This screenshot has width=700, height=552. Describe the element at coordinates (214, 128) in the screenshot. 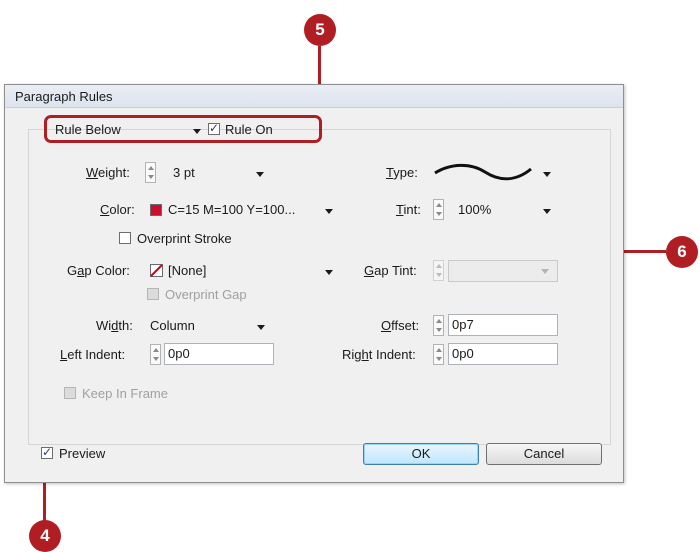

I see `rule-on-checkbox` at that location.